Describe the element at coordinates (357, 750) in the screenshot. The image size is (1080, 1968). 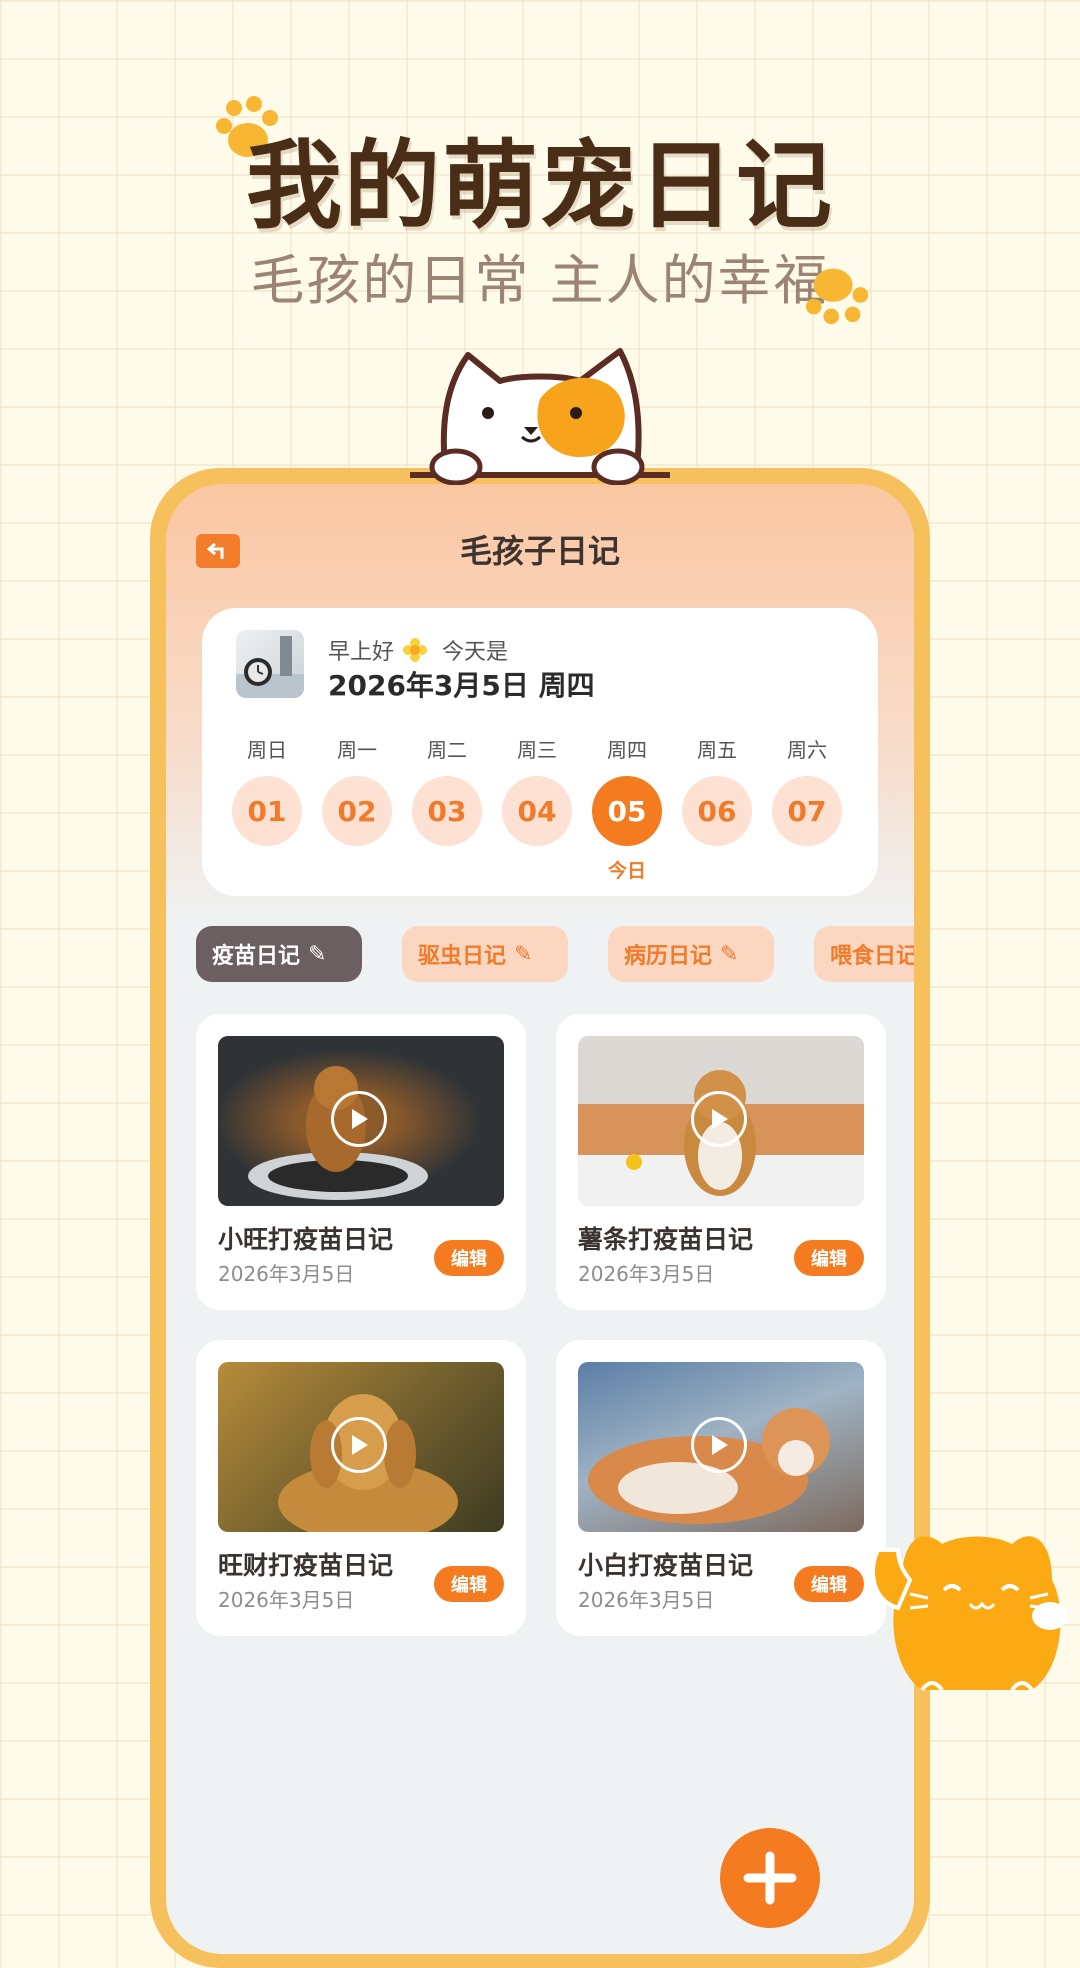
I see `weekday-label: 周一` at that location.